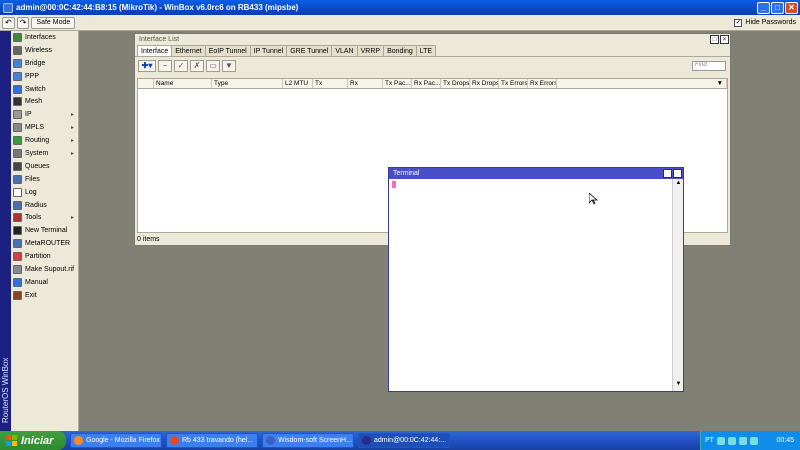 The image size is (800, 450). What do you see at coordinates (714, 39) in the screenshot?
I see `interface-list-maximize-button: □` at bounding box center [714, 39].